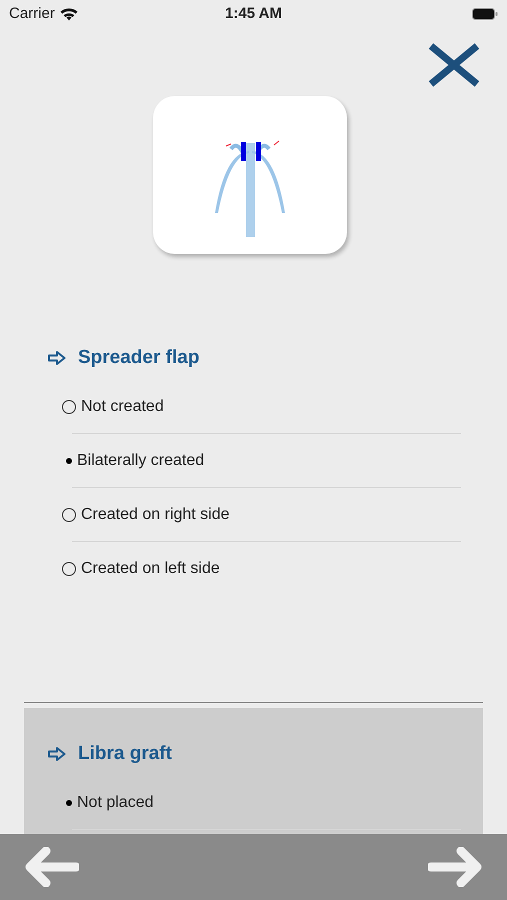 The height and width of the screenshot is (900, 507). What do you see at coordinates (51, 867) in the screenshot?
I see `back-arrow-icon` at bounding box center [51, 867].